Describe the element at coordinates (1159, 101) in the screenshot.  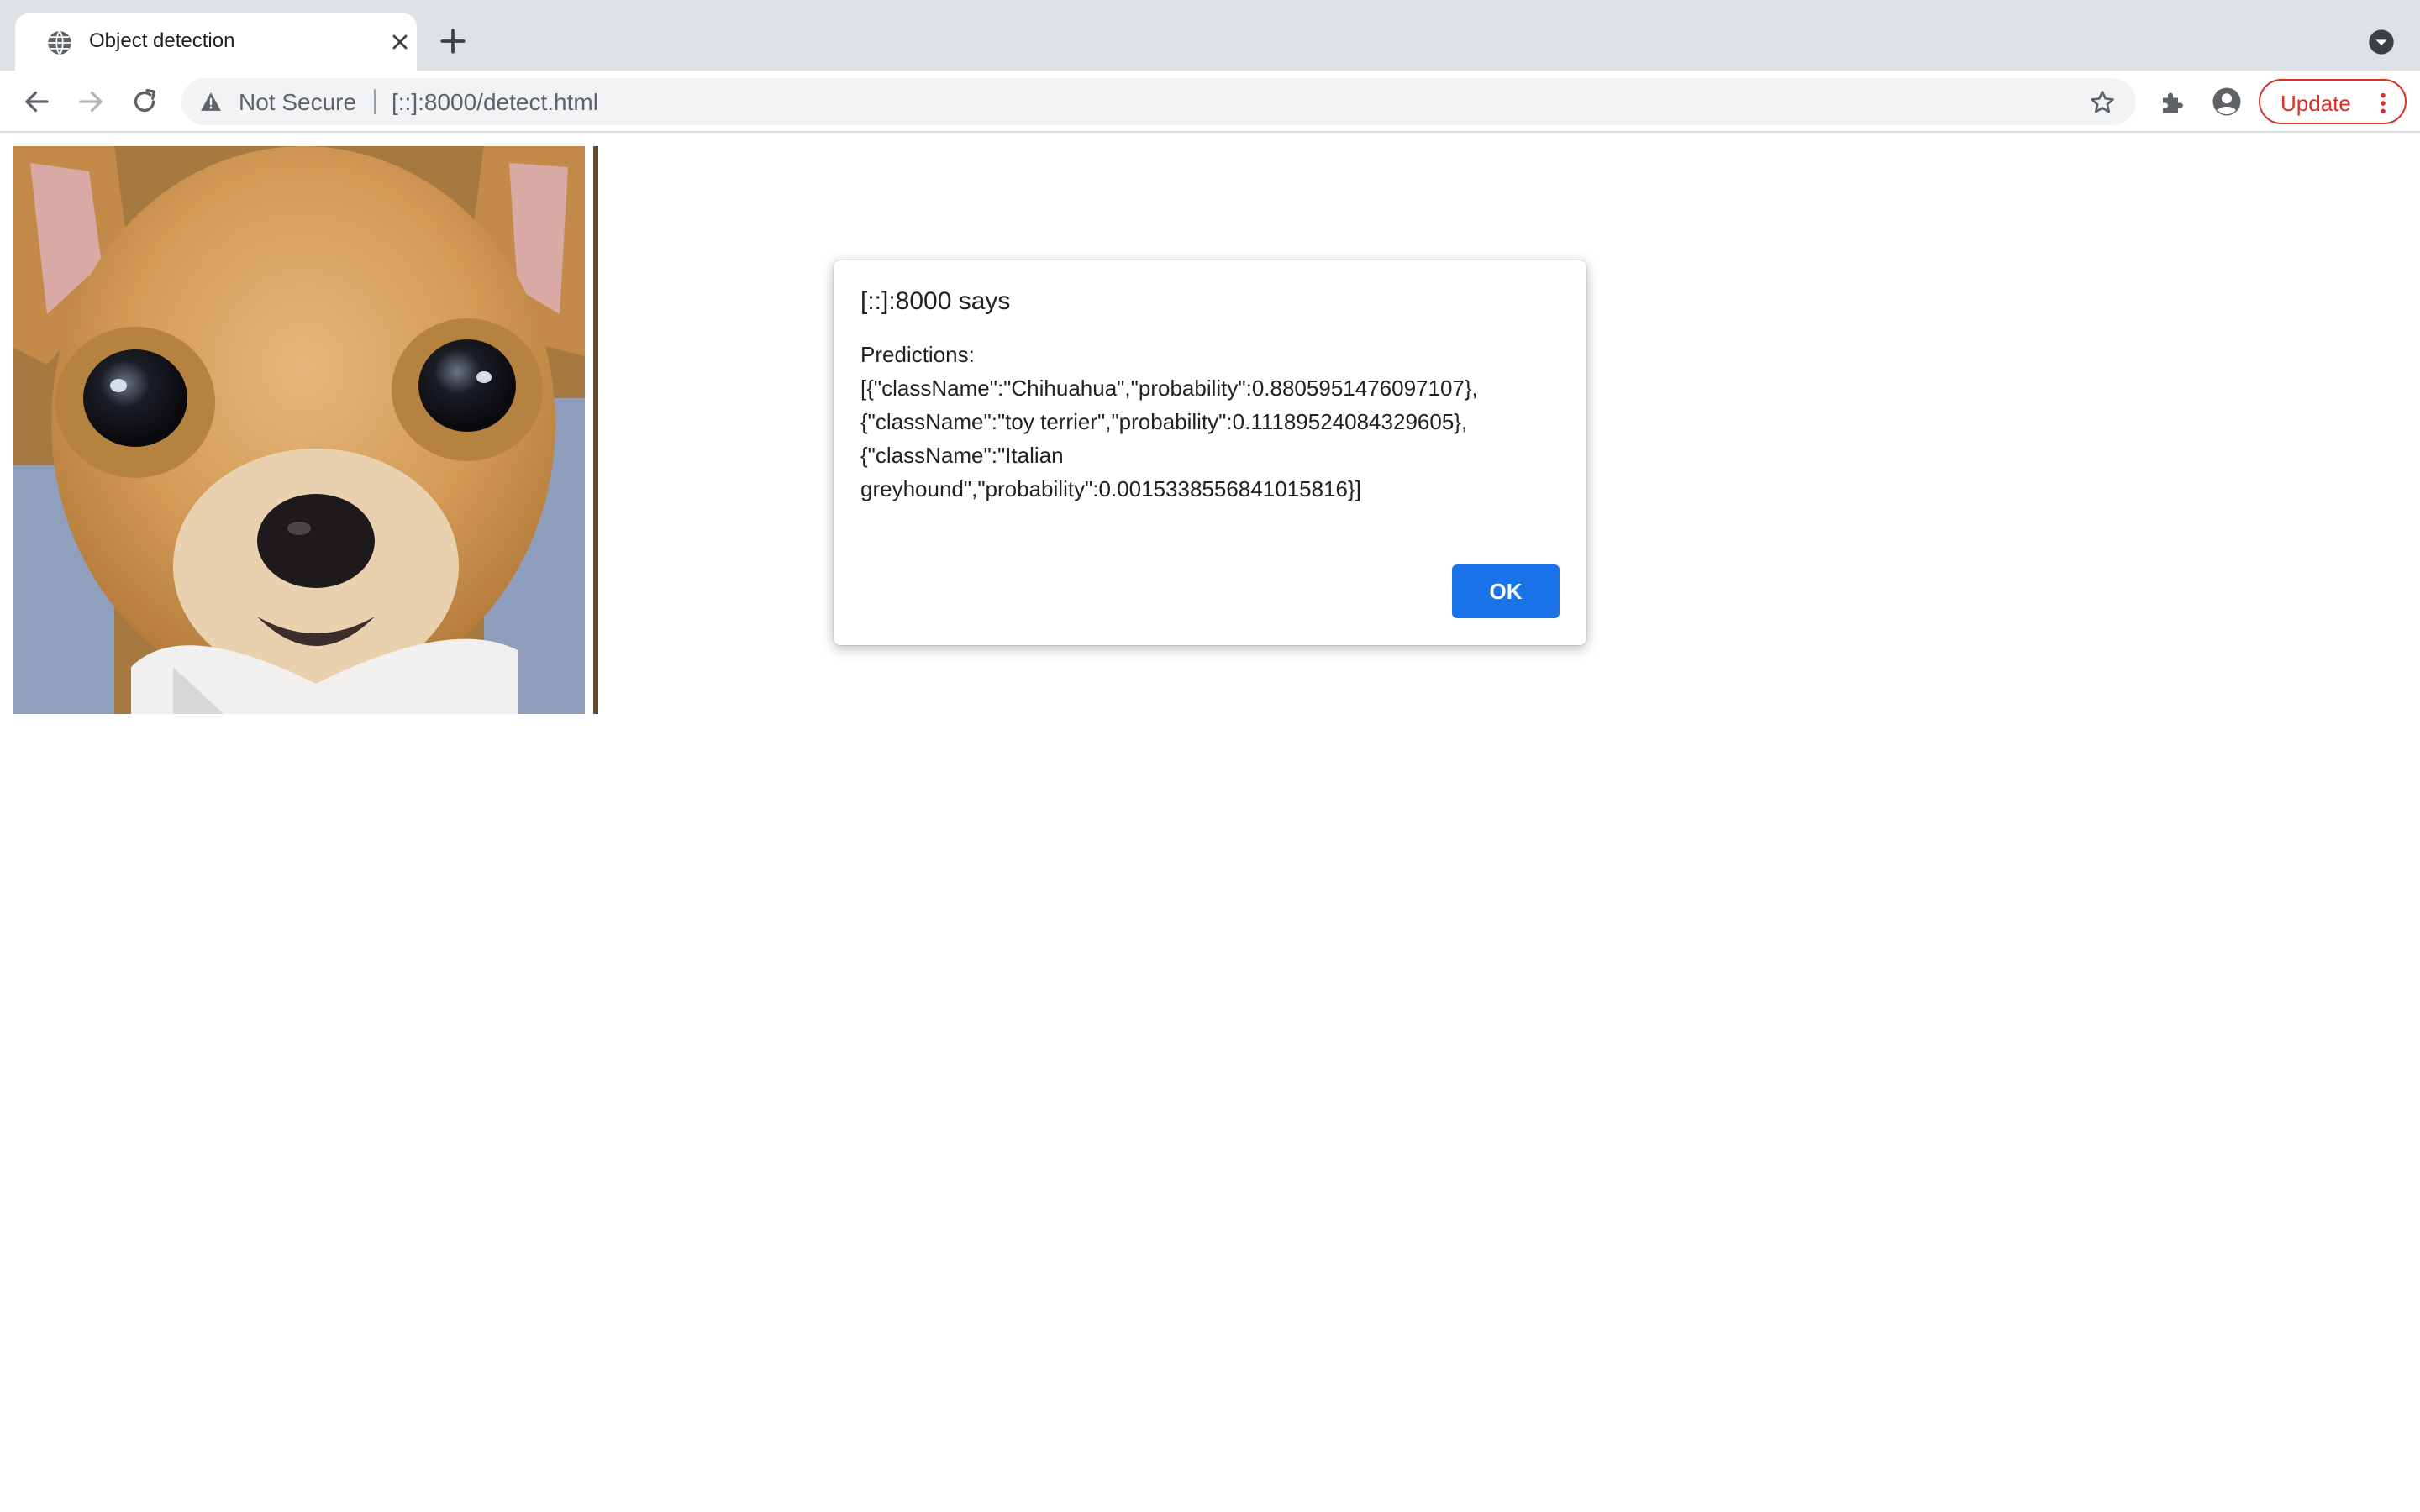
I see `address-bar: Not Secure [::]:8000/detect.html` at that location.